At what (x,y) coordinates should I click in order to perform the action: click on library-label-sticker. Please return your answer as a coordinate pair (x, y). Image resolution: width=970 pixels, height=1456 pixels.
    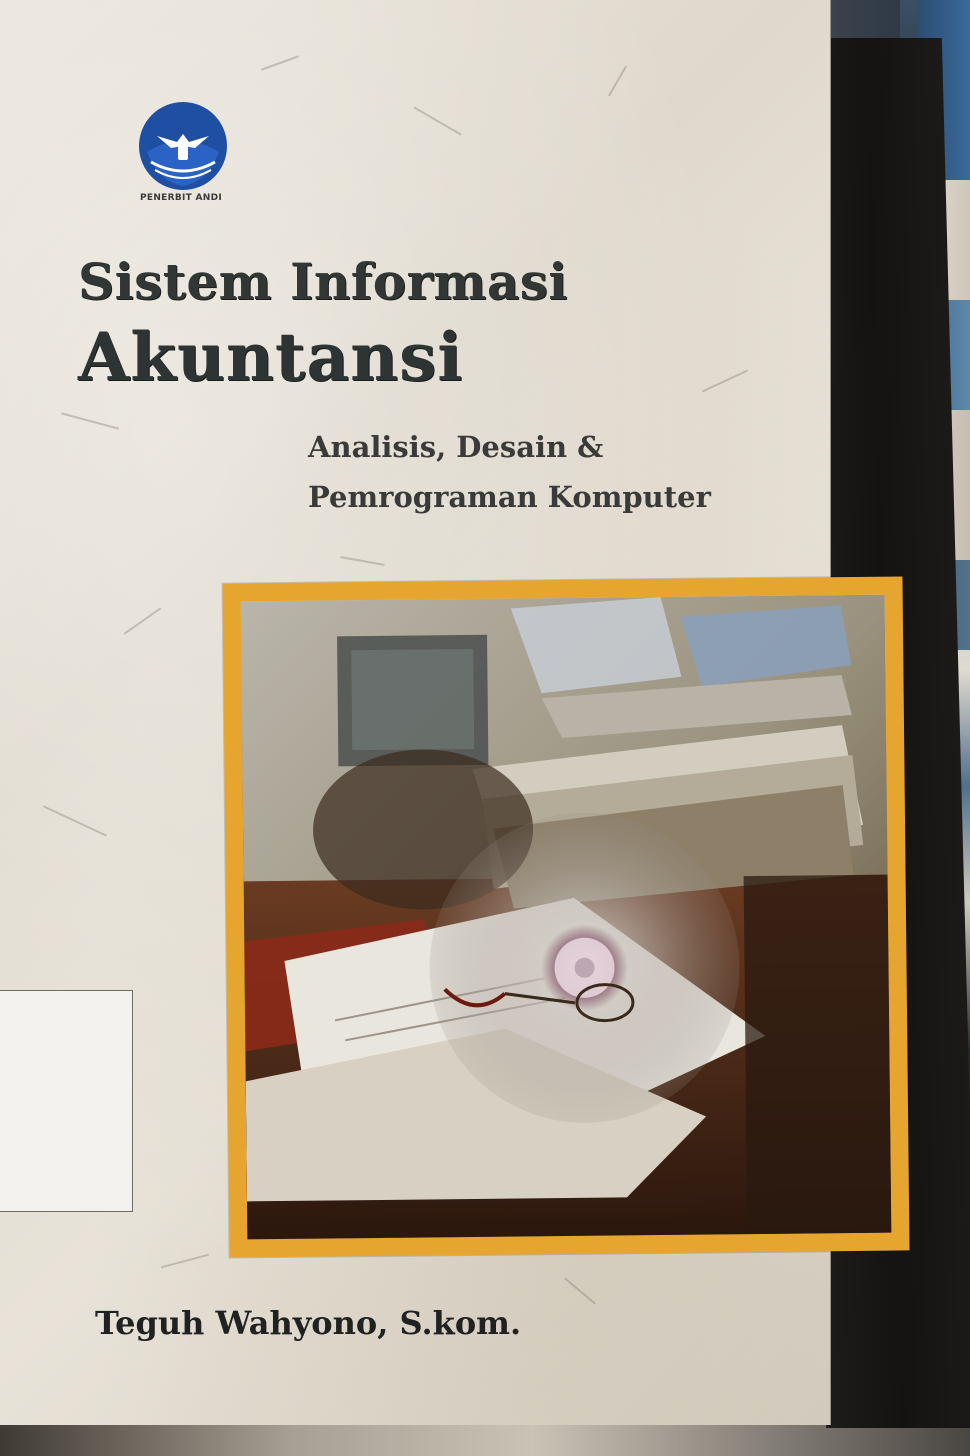
    Looking at the image, I should click on (66, 1101).